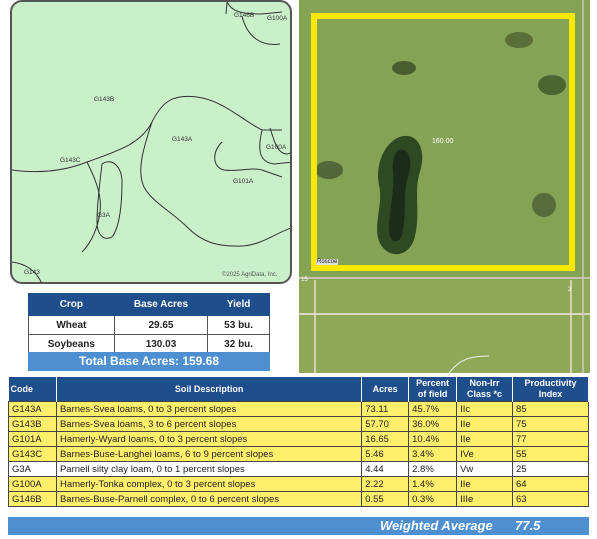  Describe the element at coordinates (385, 484) in the screenshot. I see `soil-acres: 2.22` at that location.